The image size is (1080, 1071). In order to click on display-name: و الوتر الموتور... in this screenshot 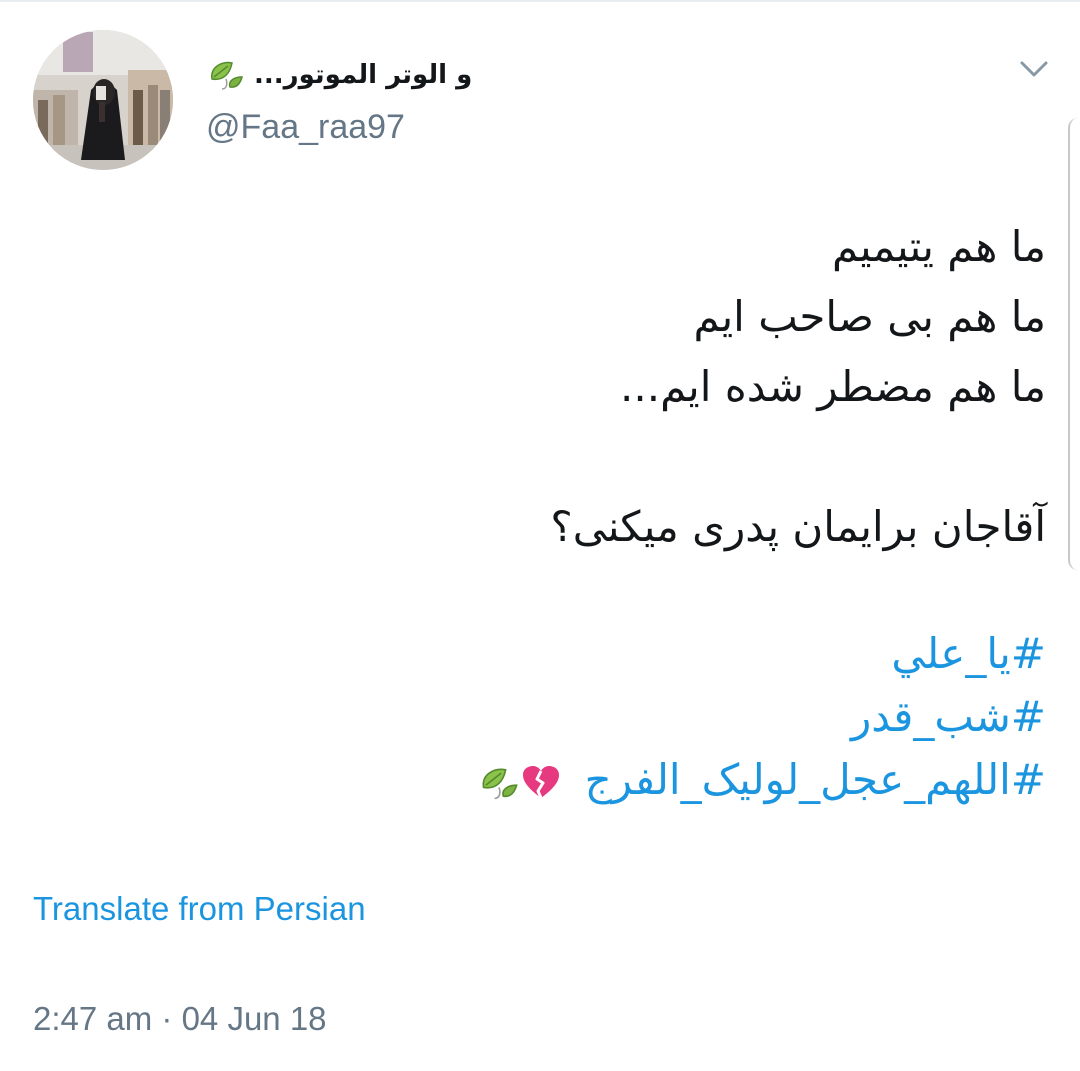, I will do `click(363, 75)`.